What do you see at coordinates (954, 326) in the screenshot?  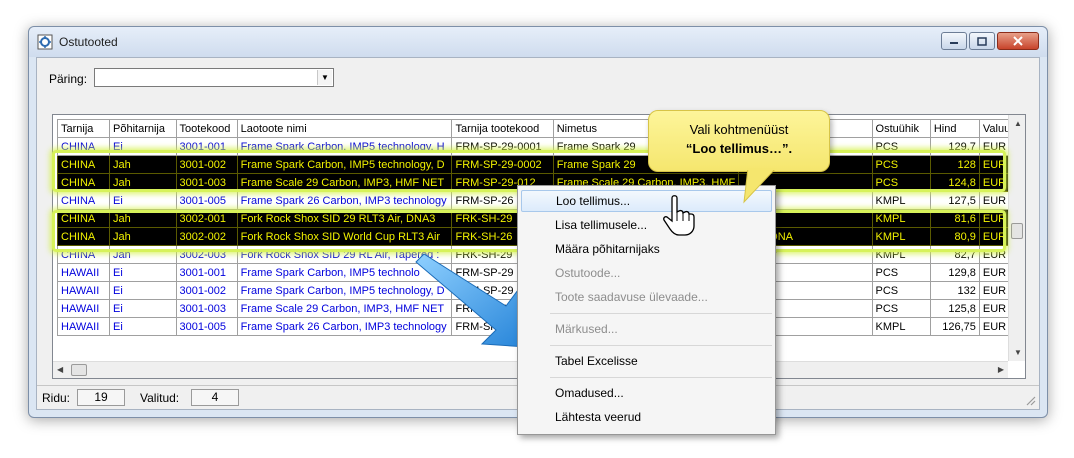 I see `table-cell: 126,75` at bounding box center [954, 326].